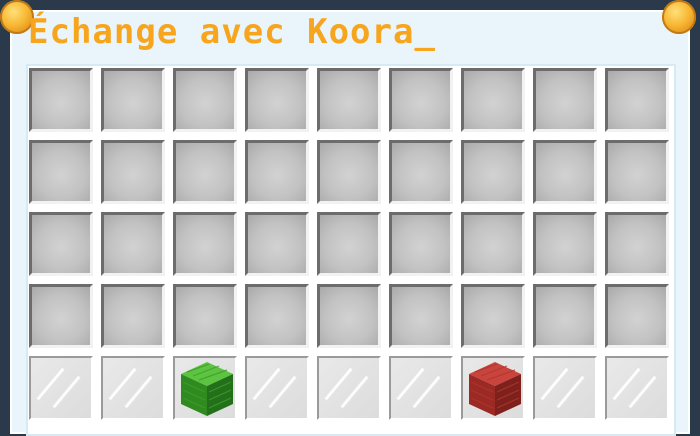 This screenshot has height=436, width=700. I want to click on green-wool-icon, so click(207, 389).